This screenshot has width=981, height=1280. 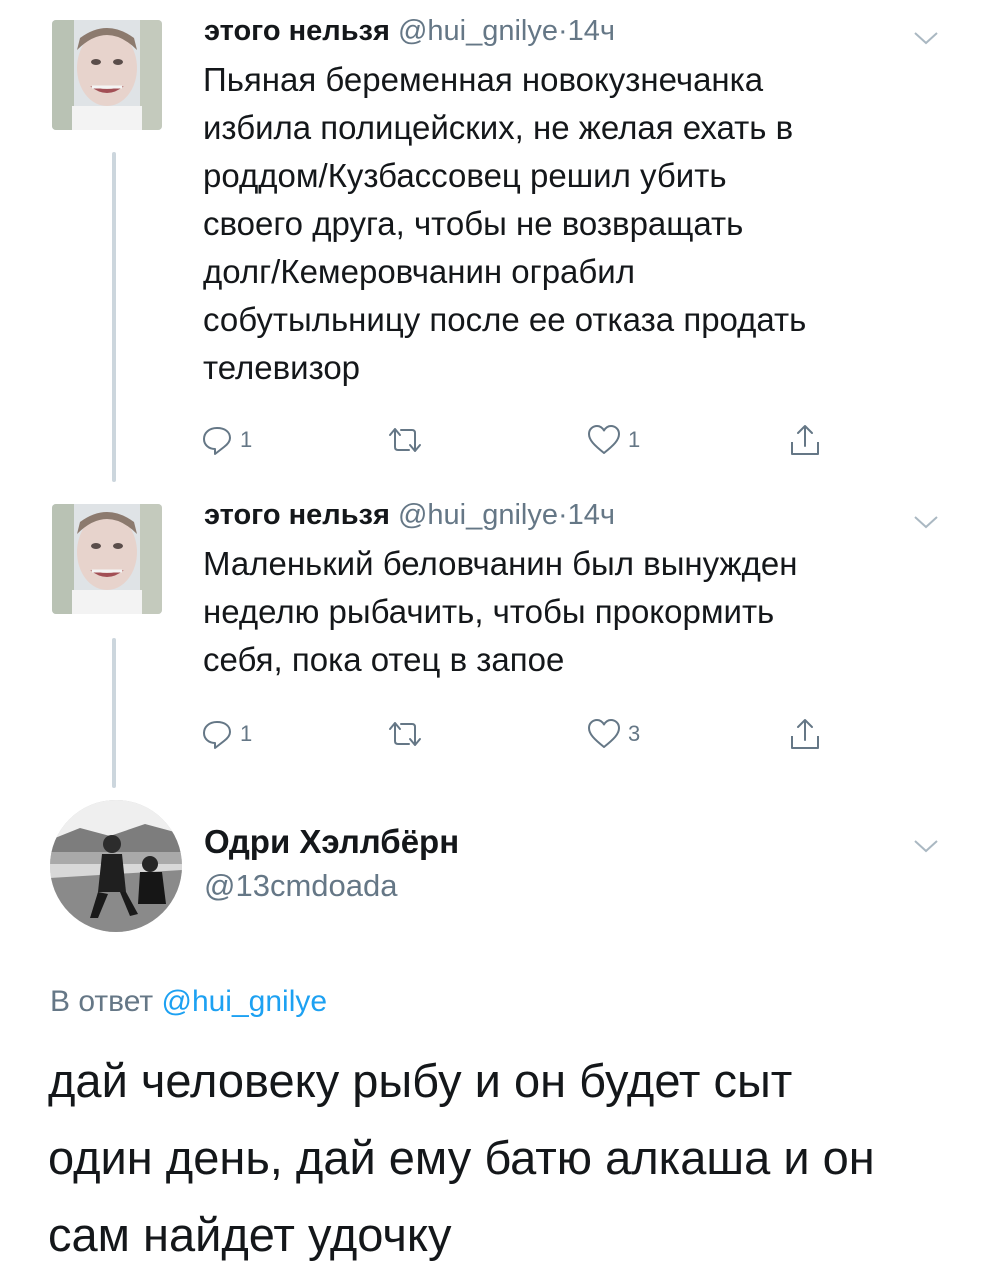 What do you see at coordinates (500, 563) in the screenshot?
I see `tweet-text-line: Маленький беловчанин был вынужден` at bounding box center [500, 563].